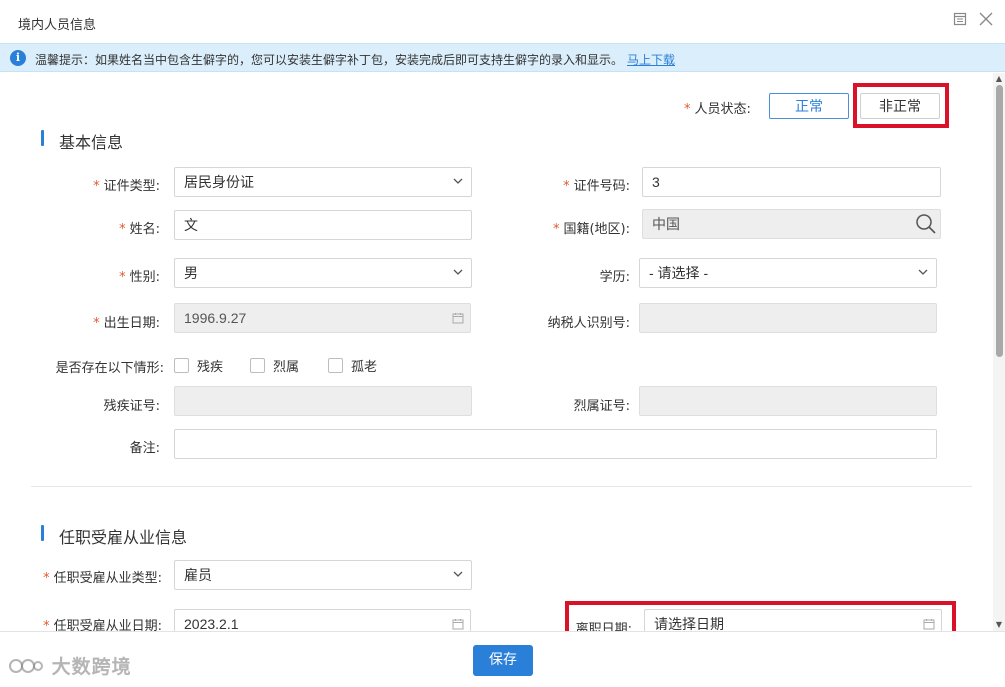 This screenshot has width=1005, height=687. I want to click on leave-date-input: 请选择日期, so click(793, 620).